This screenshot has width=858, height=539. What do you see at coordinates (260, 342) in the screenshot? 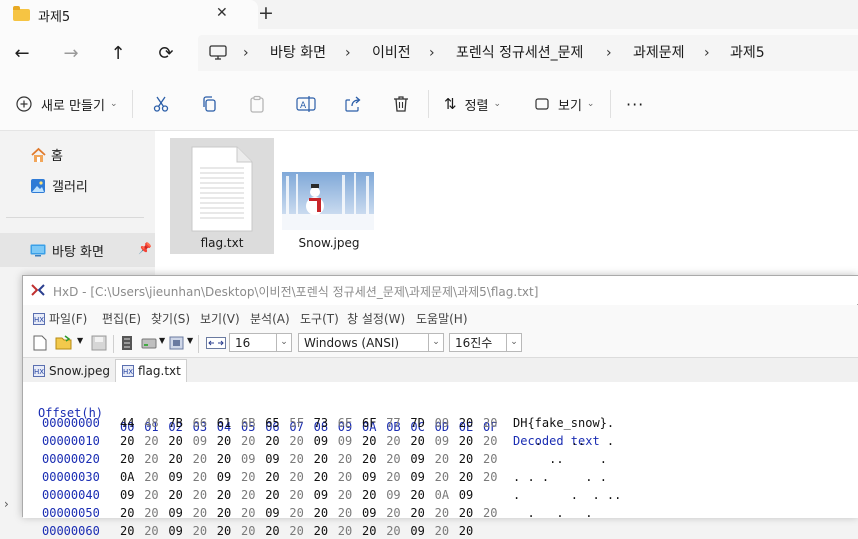
I see `bytes-per-row-select: 16 ⌄` at bounding box center [260, 342].